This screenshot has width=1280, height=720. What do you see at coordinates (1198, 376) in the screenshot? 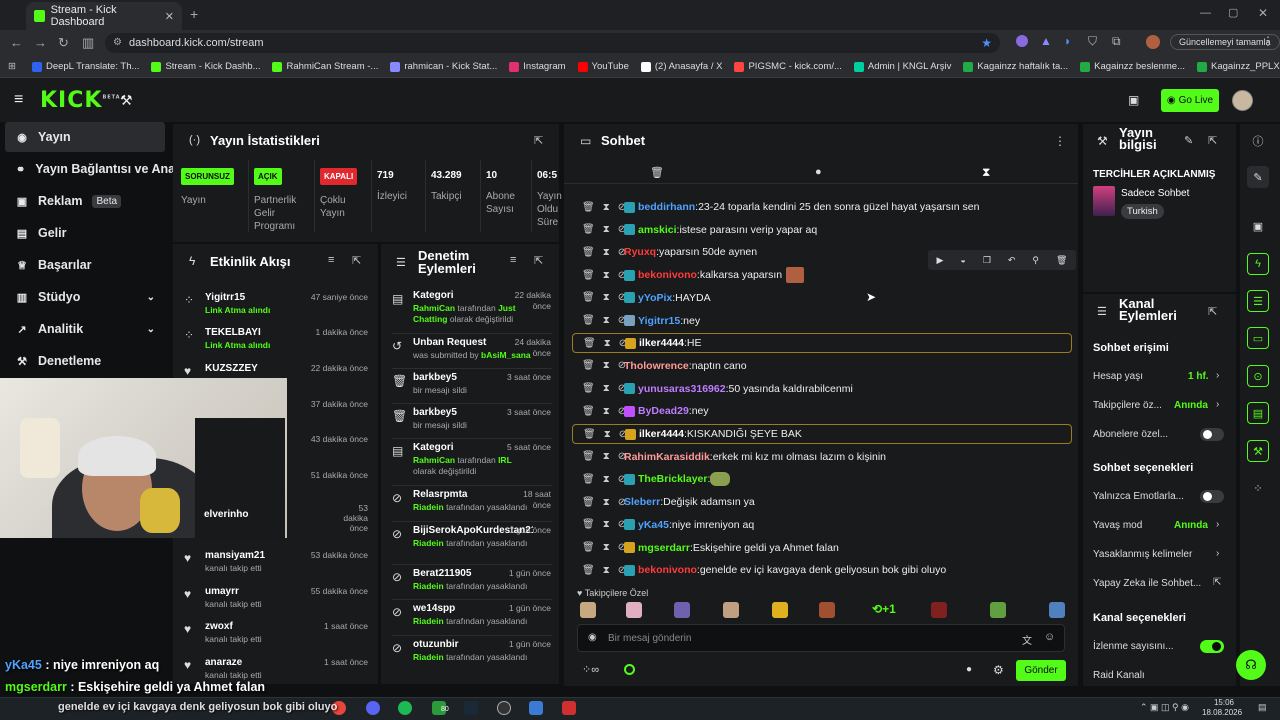
I see `account-age-value: 1 hf.` at bounding box center [1198, 376].